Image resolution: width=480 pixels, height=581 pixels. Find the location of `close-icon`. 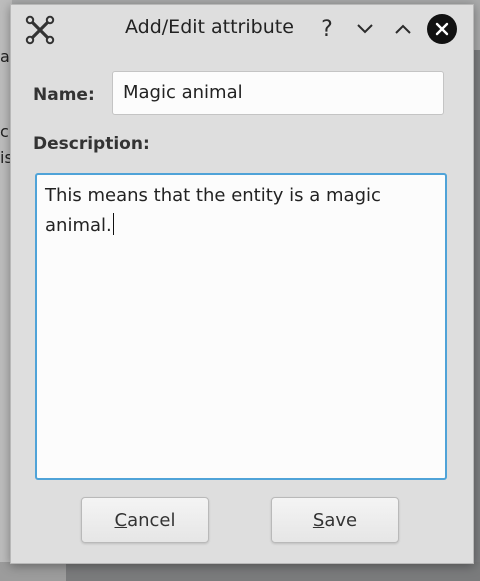

close-icon is located at coordinates (442, 29).